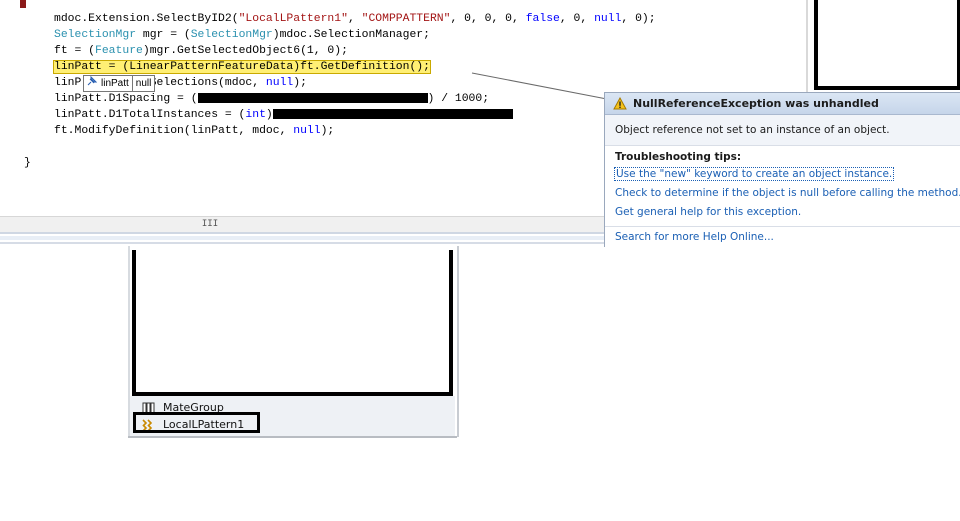 The image size is (960, 521). Describe the element at coordinates (23, 4) in the screenshot. I see `breakpoint-marker` at that location.